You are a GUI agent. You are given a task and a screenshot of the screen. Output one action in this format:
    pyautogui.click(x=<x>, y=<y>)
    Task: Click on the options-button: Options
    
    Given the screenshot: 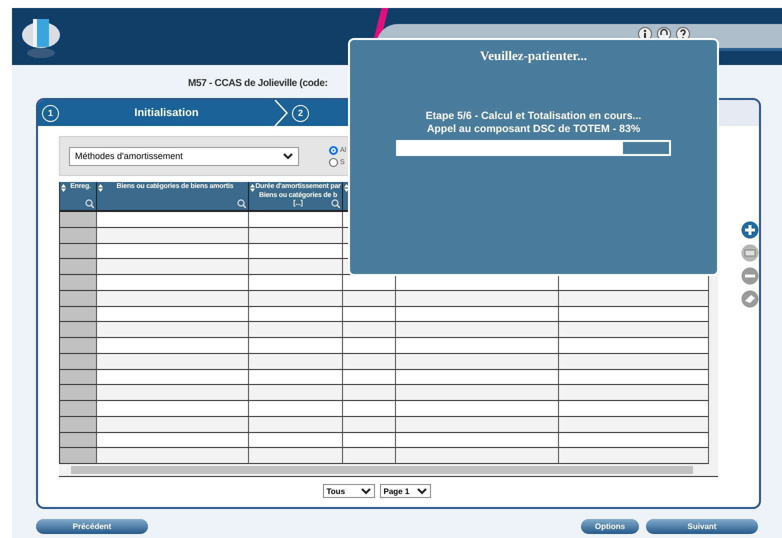 What is the action you would take?
    pyautogui.click(x=610, y=526)
    